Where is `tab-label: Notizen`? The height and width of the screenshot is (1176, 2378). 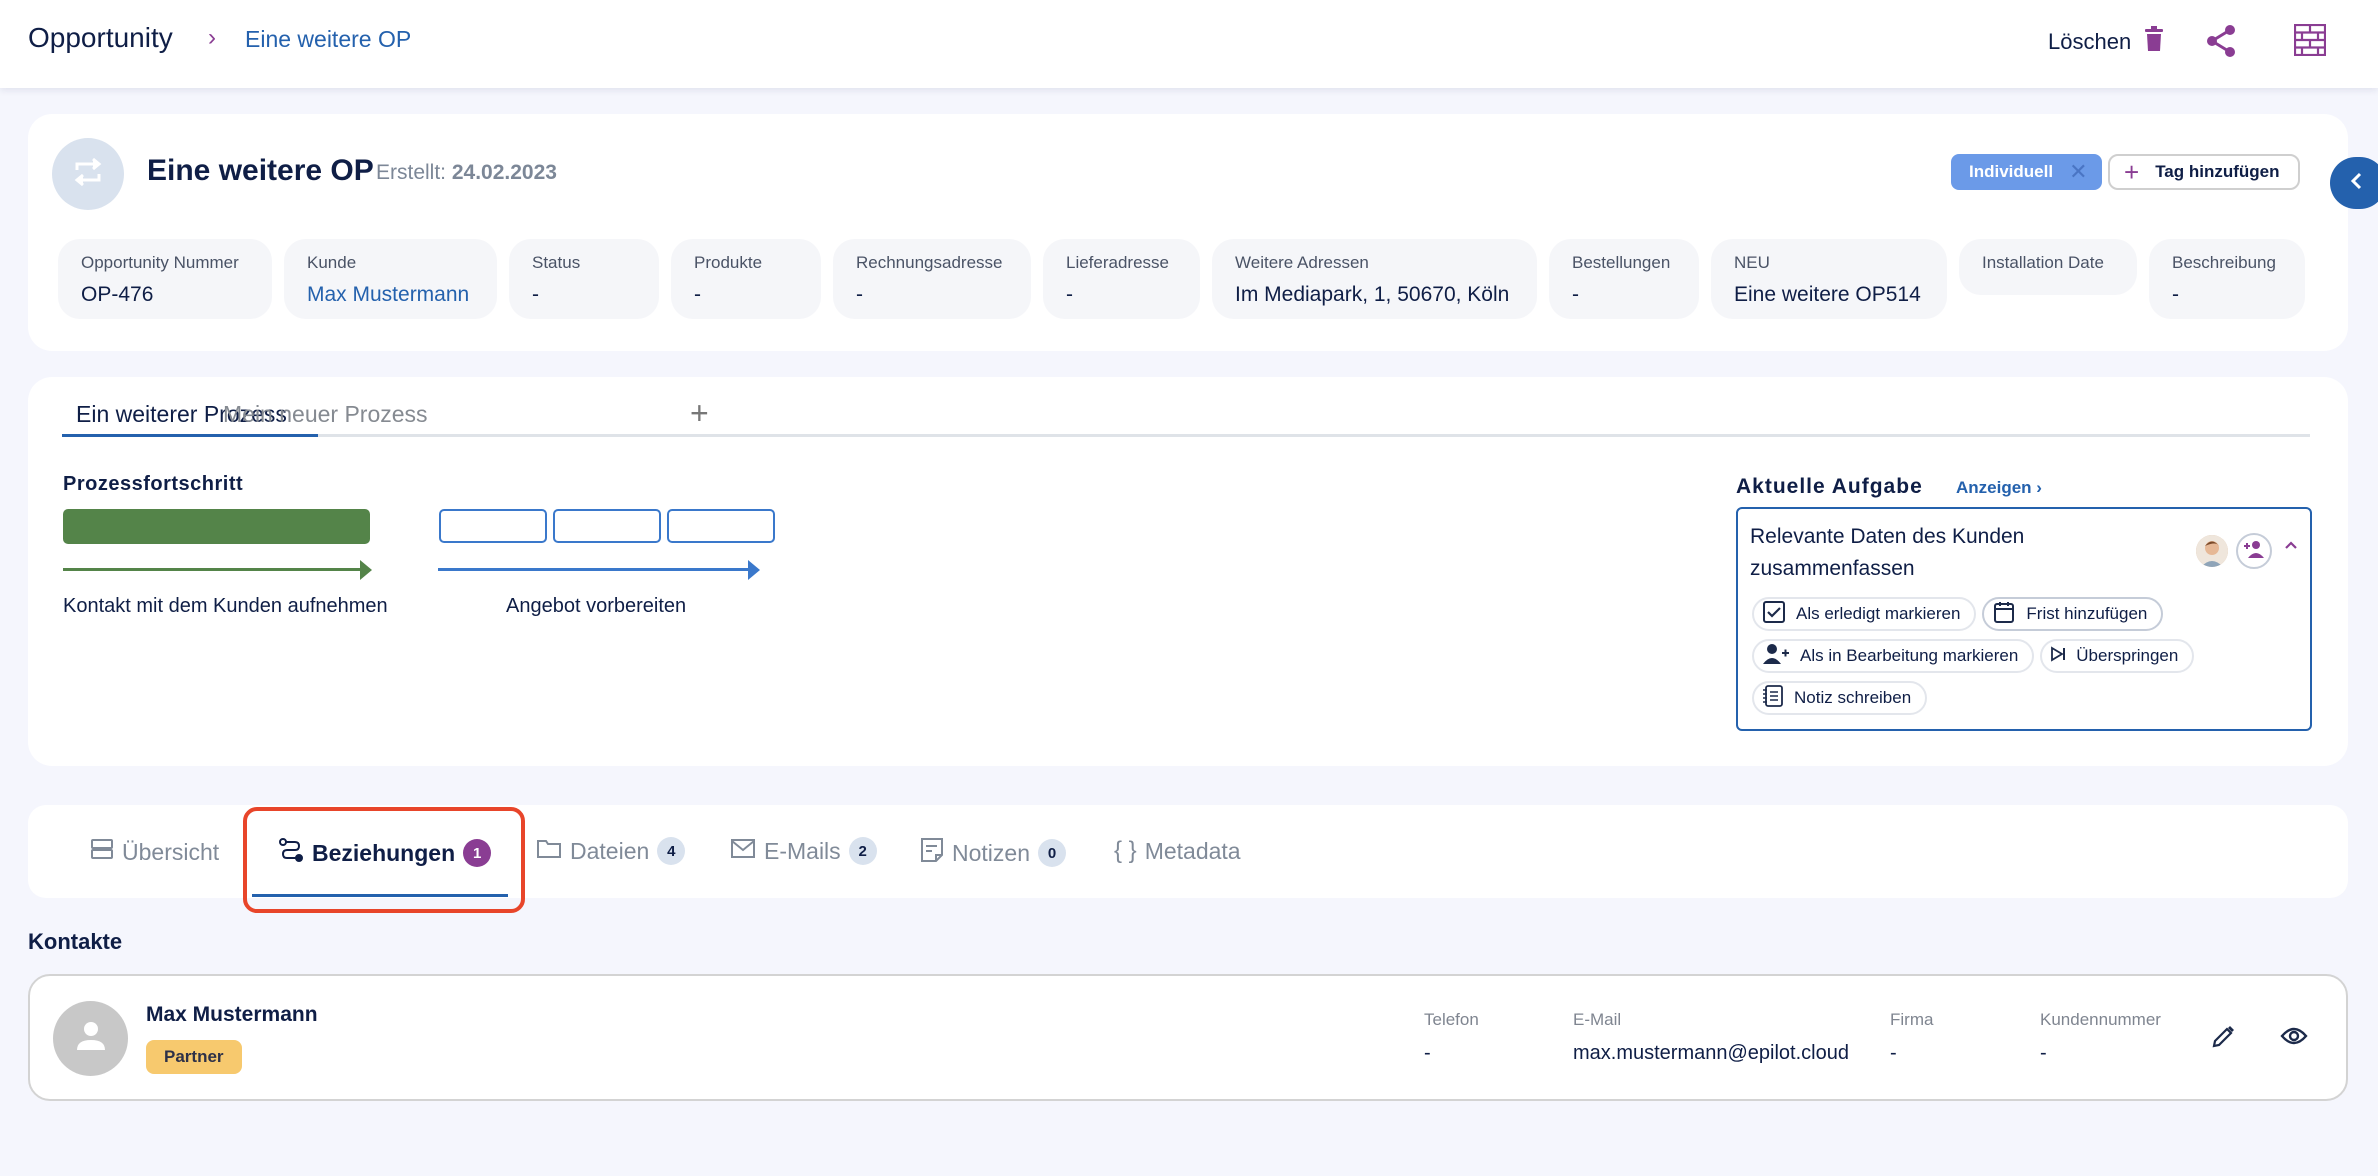
tab-label: Notizen is located at coordinates (991, 852).